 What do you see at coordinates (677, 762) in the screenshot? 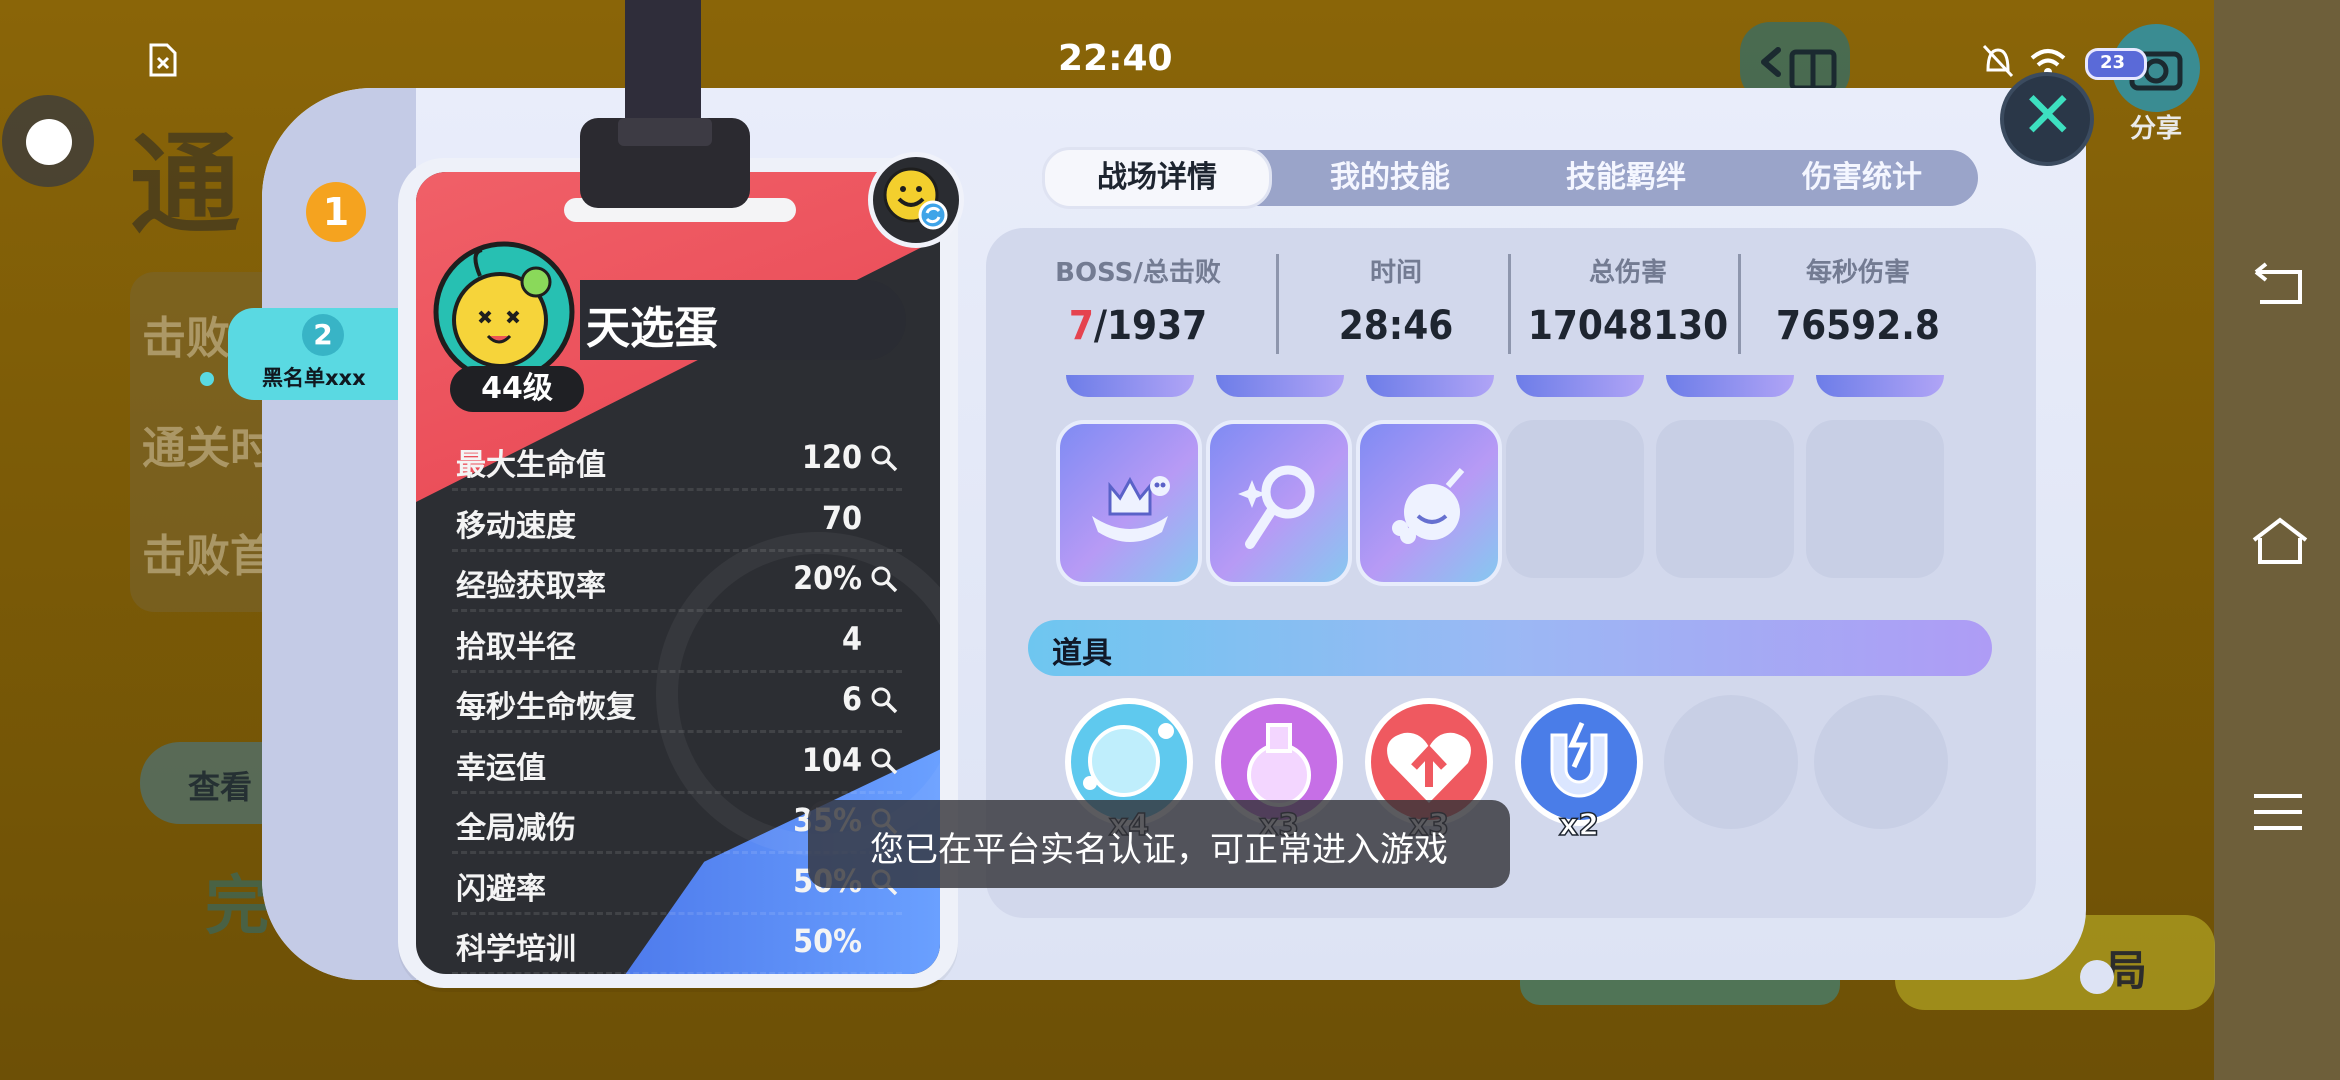
I see `stat-row: 幸运值 104` at bounding box center [677, 762].